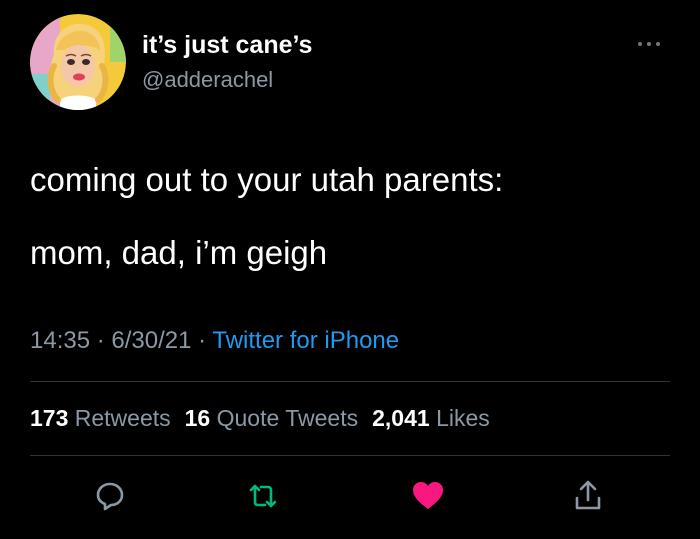  I want to click on tweet-date: 6/30/21, so click(151, 340).